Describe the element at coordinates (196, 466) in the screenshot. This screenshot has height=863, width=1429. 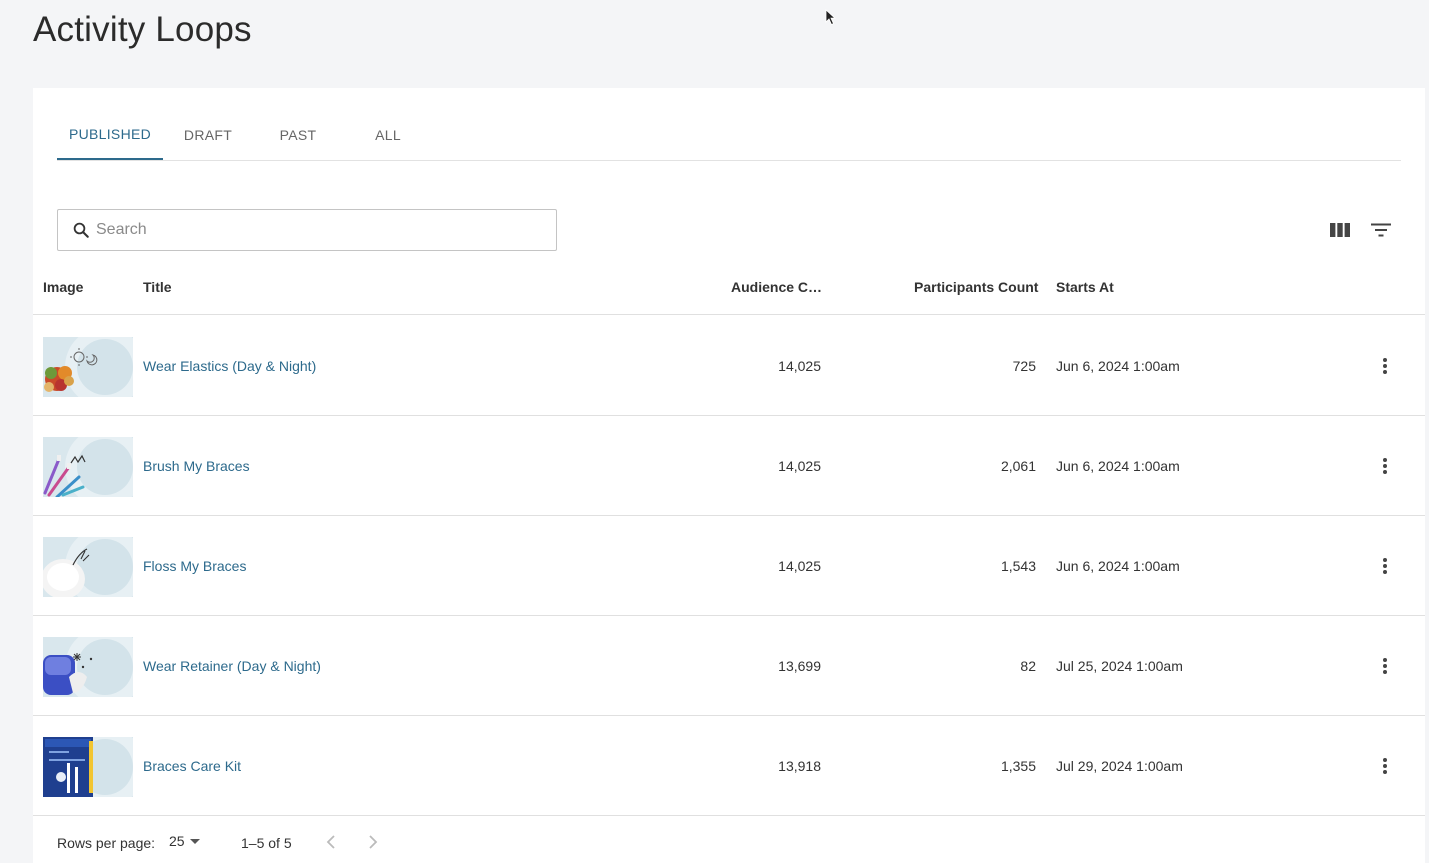
I see `activity-title-link: Brush My Braces` at that location.